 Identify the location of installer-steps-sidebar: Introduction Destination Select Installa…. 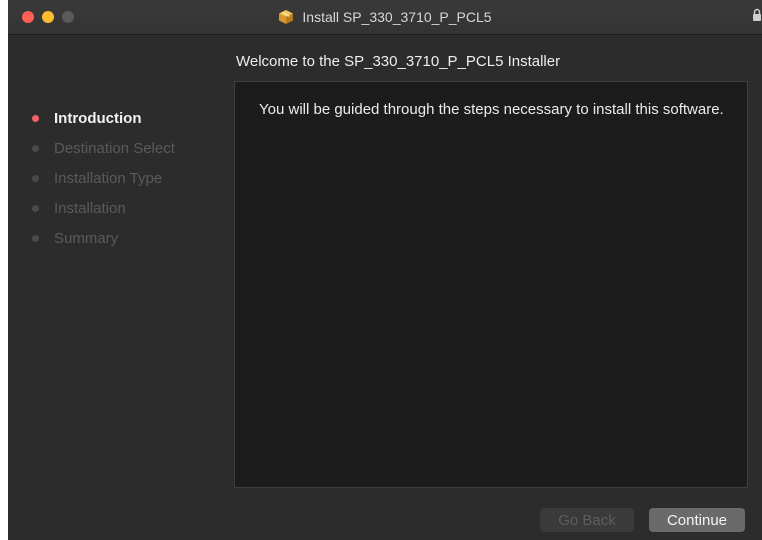
(126, 178).